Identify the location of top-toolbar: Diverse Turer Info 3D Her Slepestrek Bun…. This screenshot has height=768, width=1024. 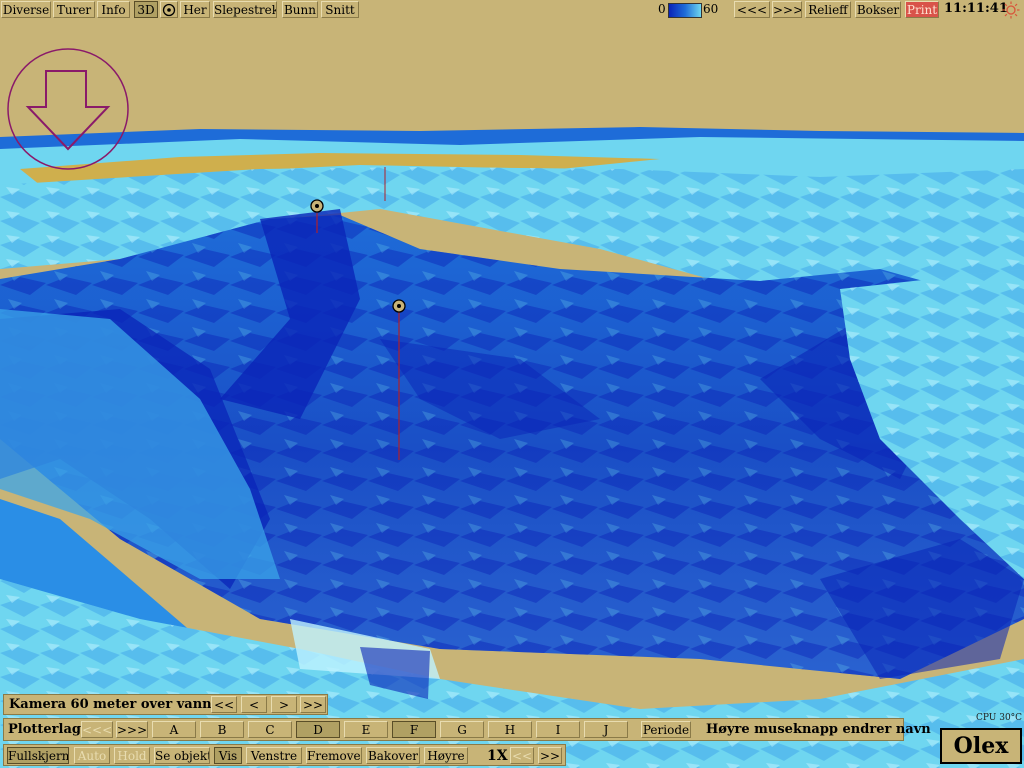
(512, 10).